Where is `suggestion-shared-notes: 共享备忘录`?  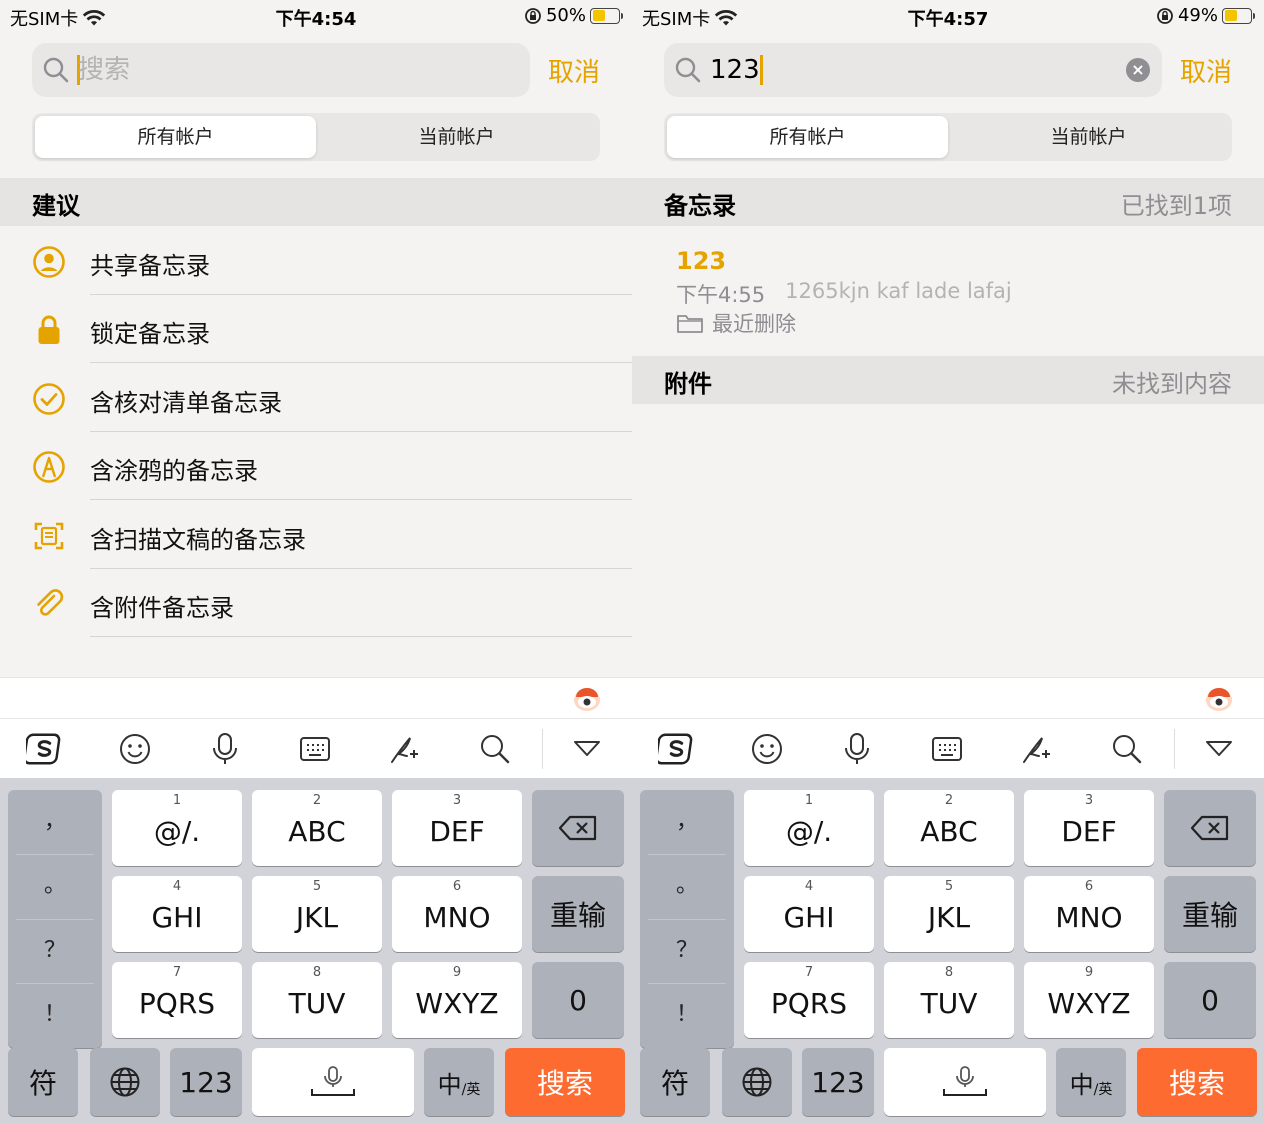
suggestion-shared-notes: 共享备忘录 is located at coordinates (316, 261).